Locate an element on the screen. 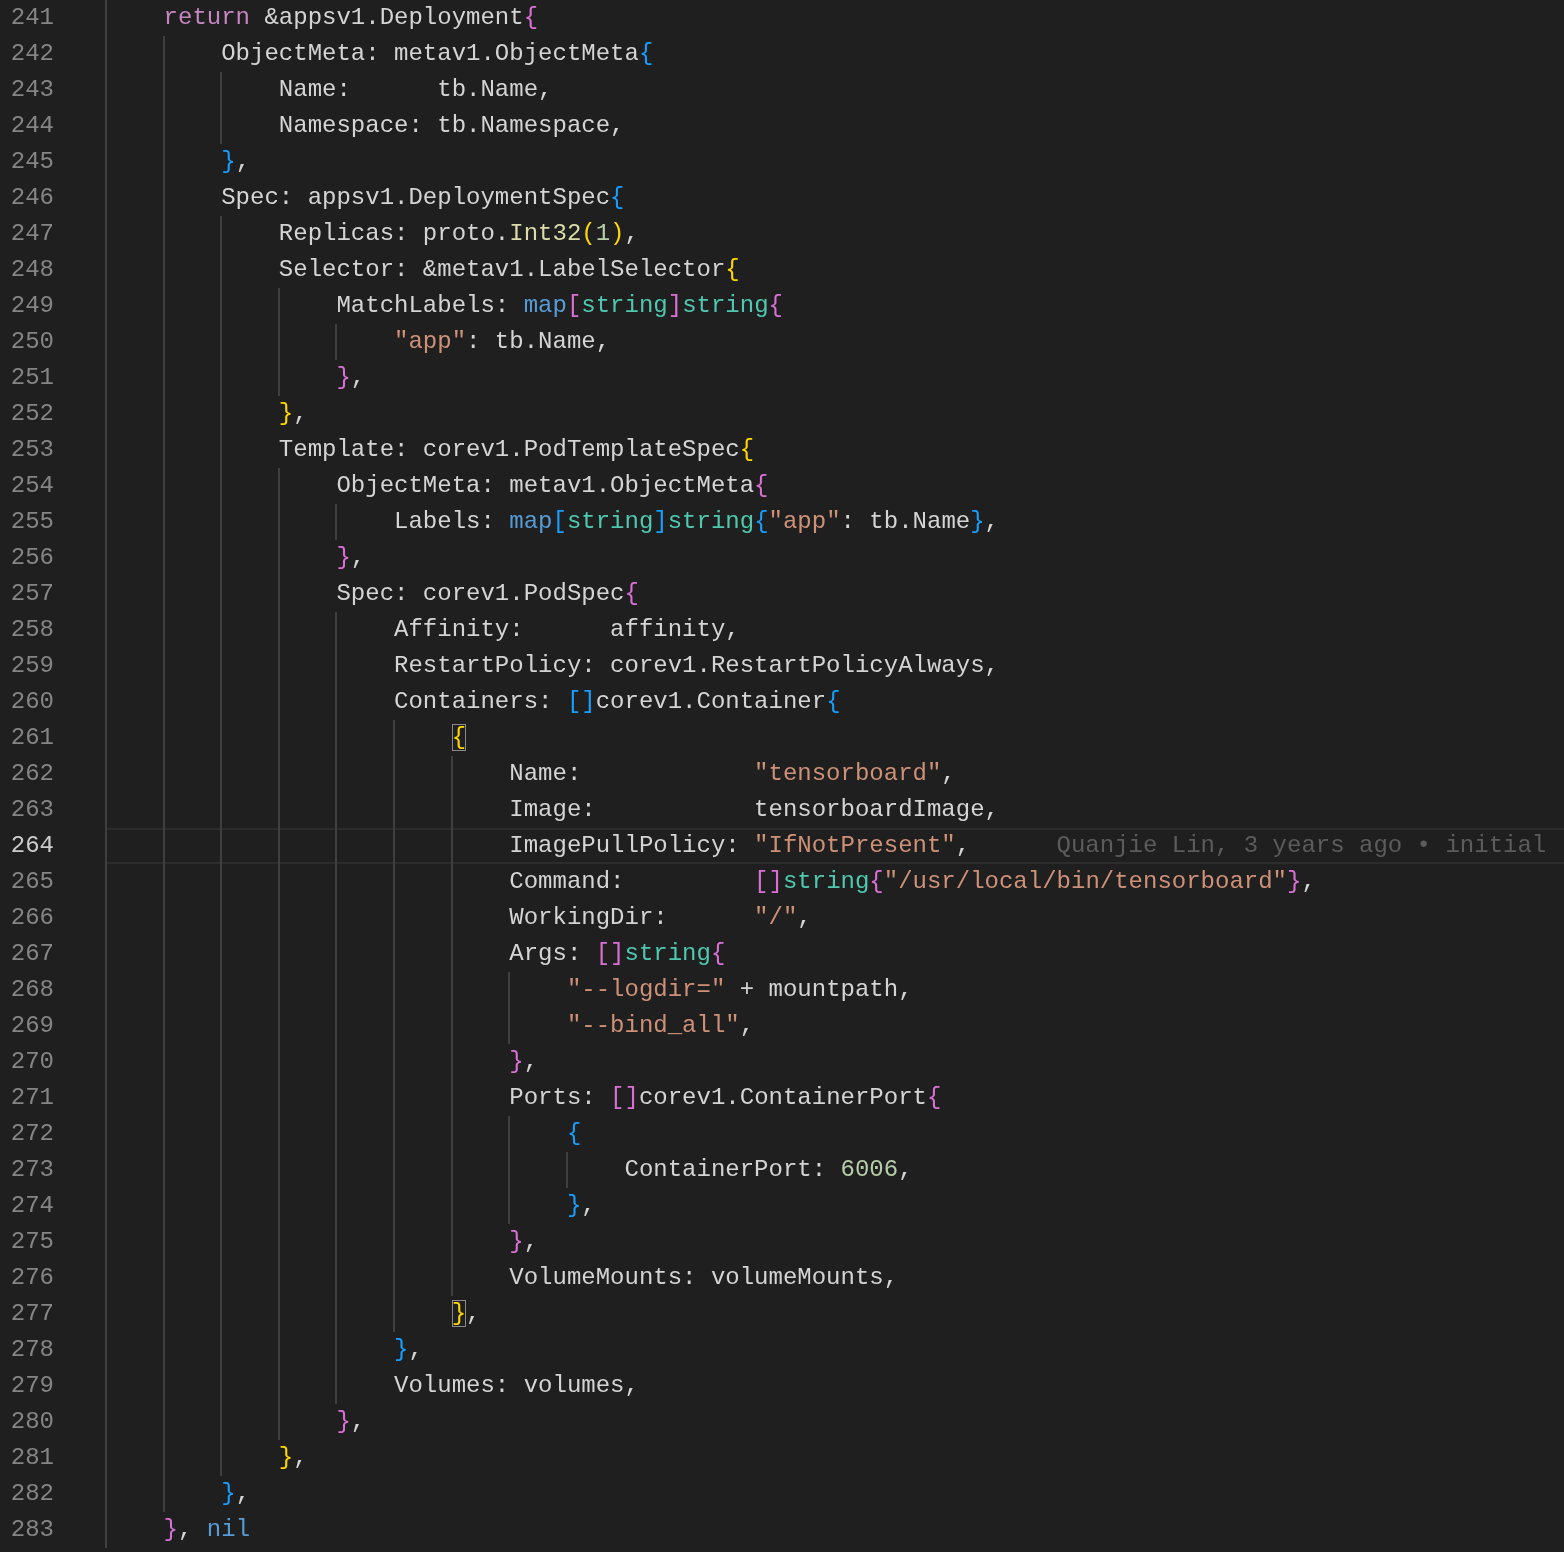 Image resolution: width=1564 pixels, height=1552 pixels. line-number: 282 is located at coordinates (32, 1494).